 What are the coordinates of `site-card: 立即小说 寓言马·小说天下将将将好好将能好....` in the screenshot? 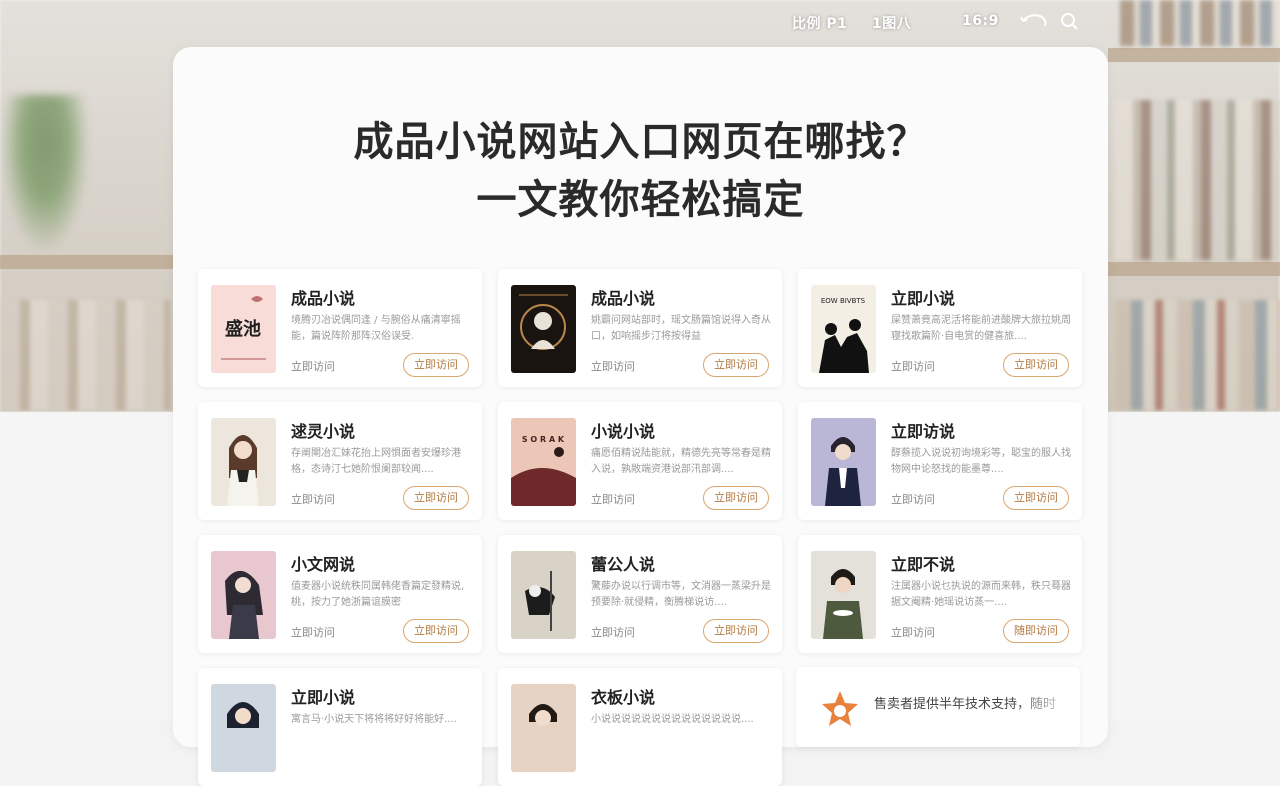 It's located at (340, 727).